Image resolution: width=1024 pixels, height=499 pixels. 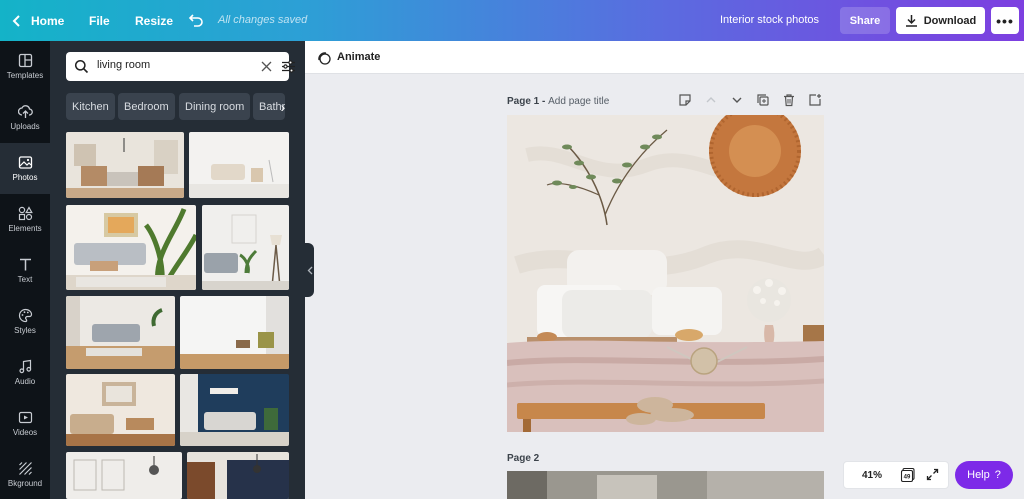 I want to click on animate-toolbar: Animate, so click(x=664, y=57).